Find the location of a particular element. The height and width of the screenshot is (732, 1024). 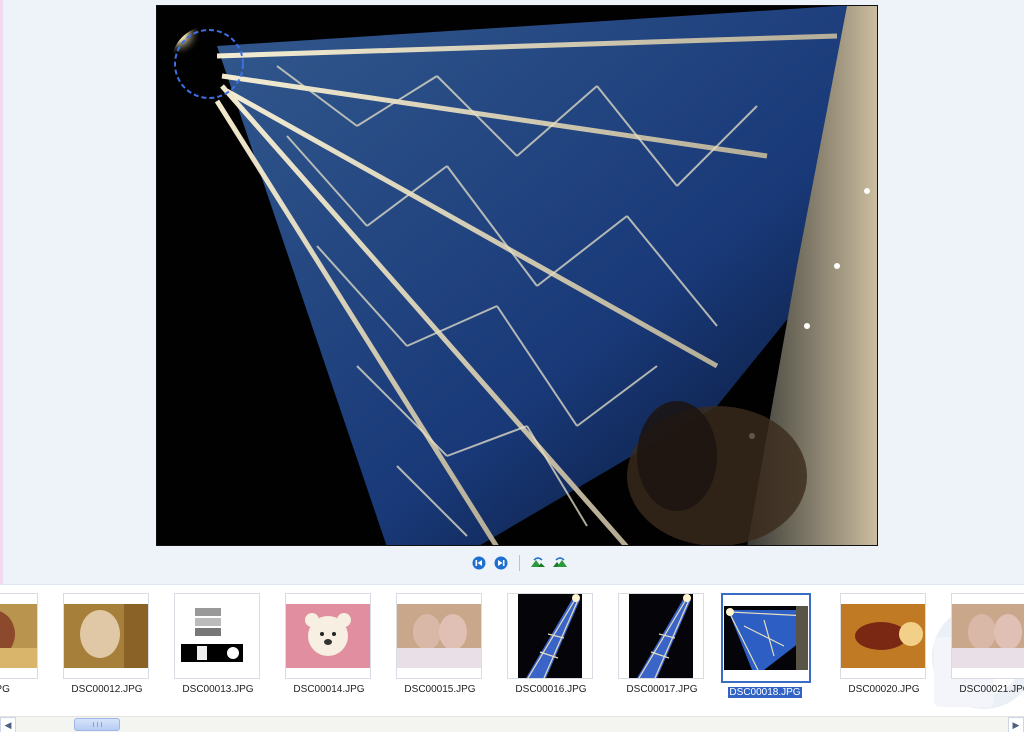

thumbnail-label: DSC00015.JPG is located at coordinates (440, 689).